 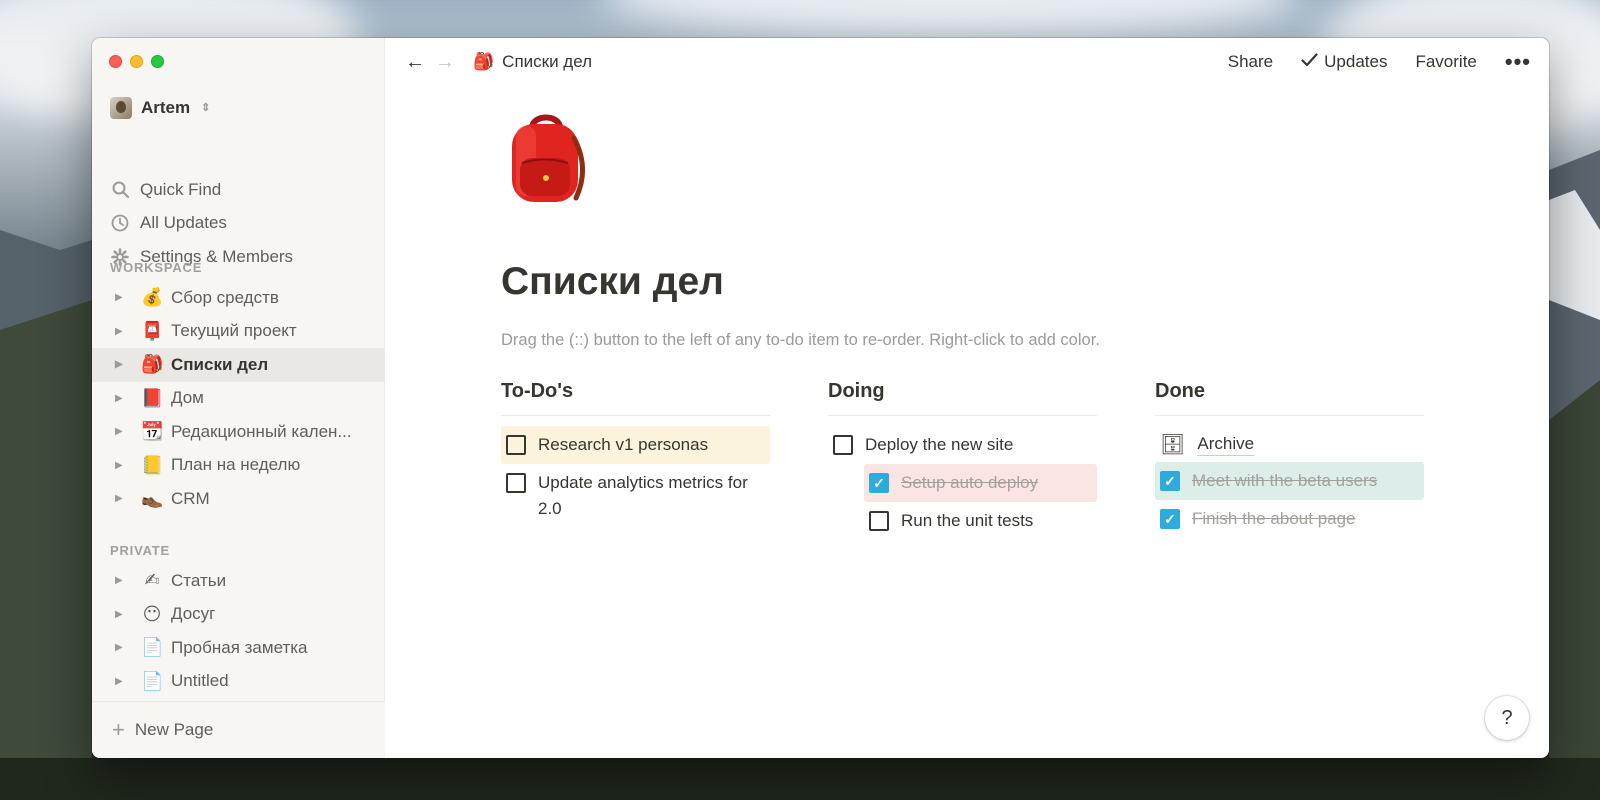 I want to click on updates-button: Updates, so click(x=1344, y=62).